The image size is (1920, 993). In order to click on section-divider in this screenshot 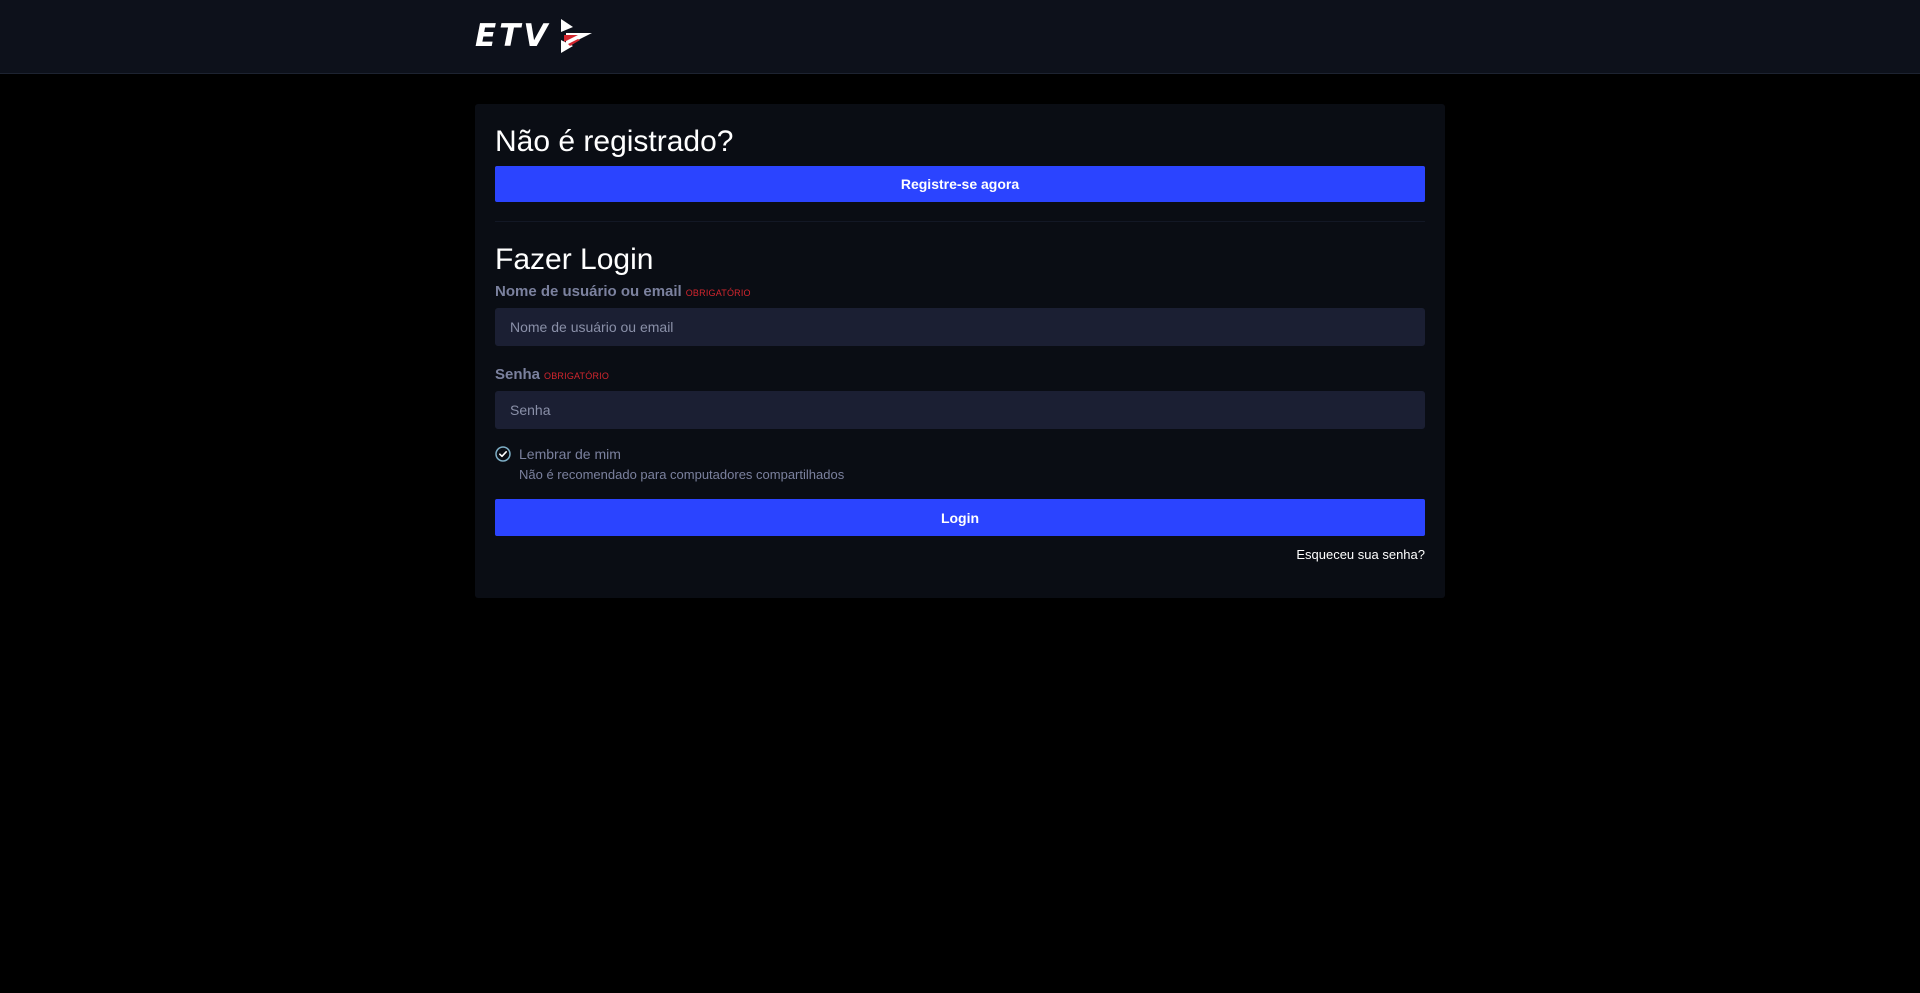, I will do `click(960, 221)`.